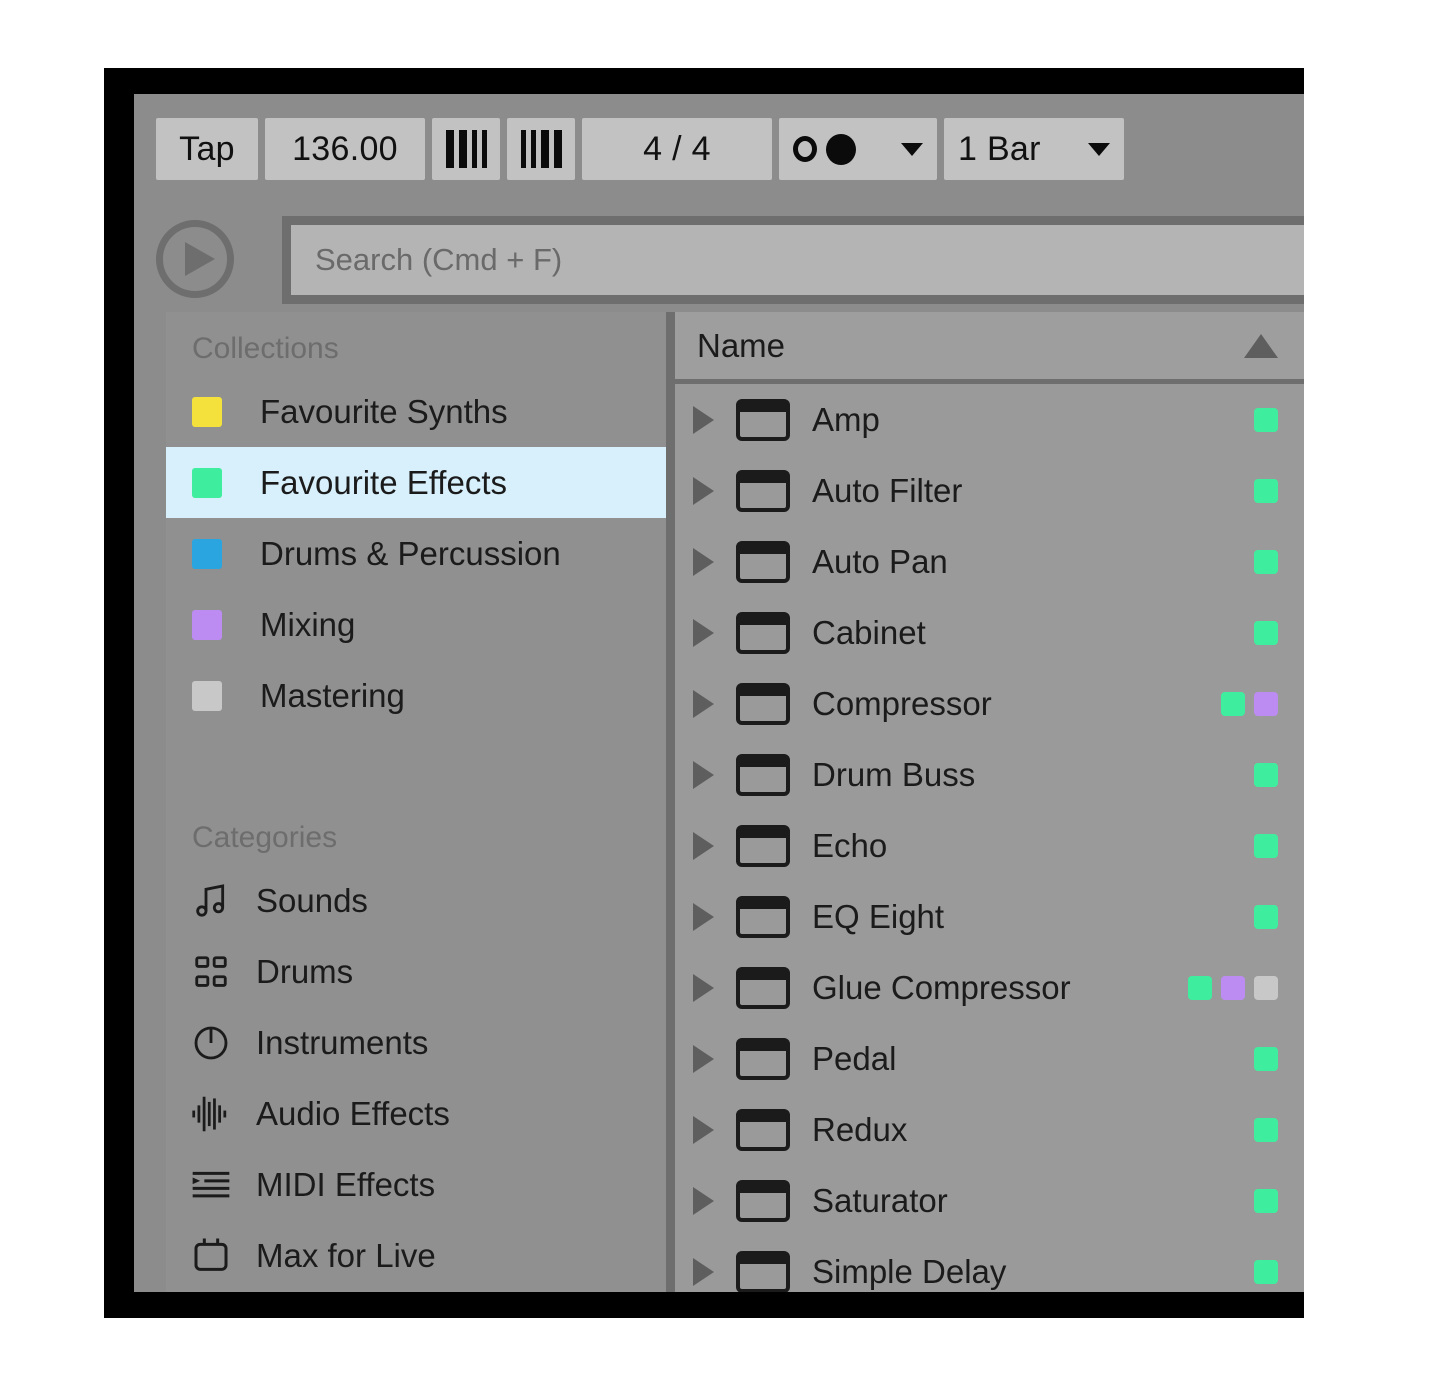 The height and width of the screenshot is (1382, 1435). I want to click on device-row: Pedal, so click(989, 1058).